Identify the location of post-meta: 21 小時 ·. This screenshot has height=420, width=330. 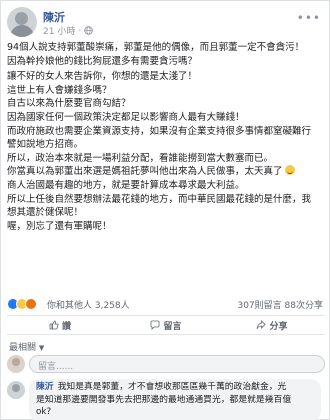
(68, 30).